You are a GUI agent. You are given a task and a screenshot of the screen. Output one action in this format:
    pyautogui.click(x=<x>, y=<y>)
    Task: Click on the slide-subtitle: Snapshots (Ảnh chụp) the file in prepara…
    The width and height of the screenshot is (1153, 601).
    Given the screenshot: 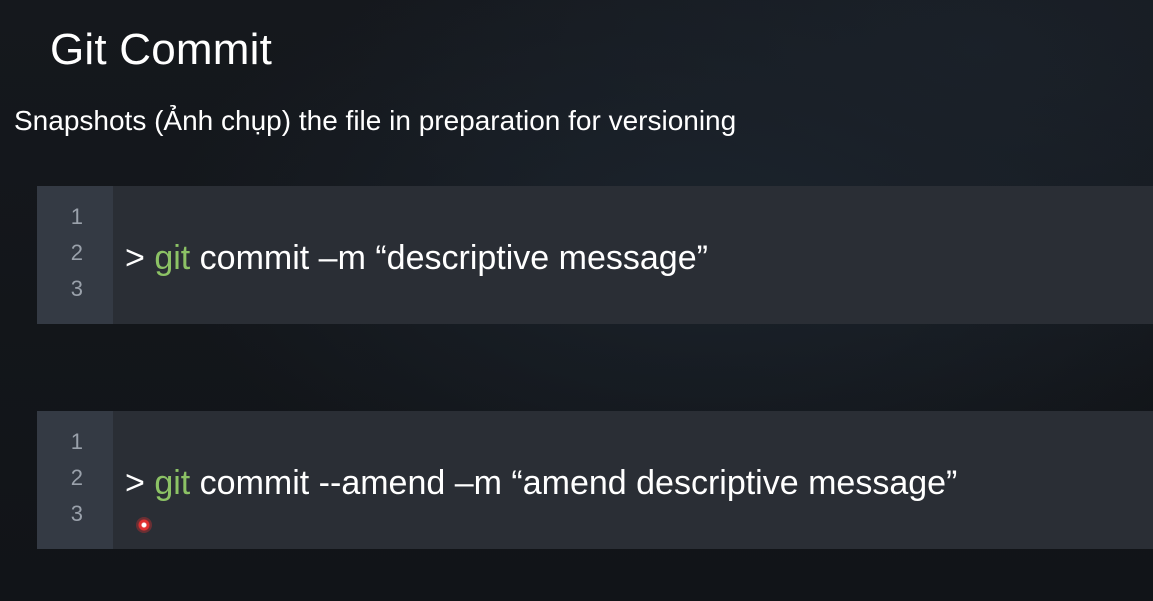 What is the action you would take?
    pyautogui.click(x=375, y=120)
    